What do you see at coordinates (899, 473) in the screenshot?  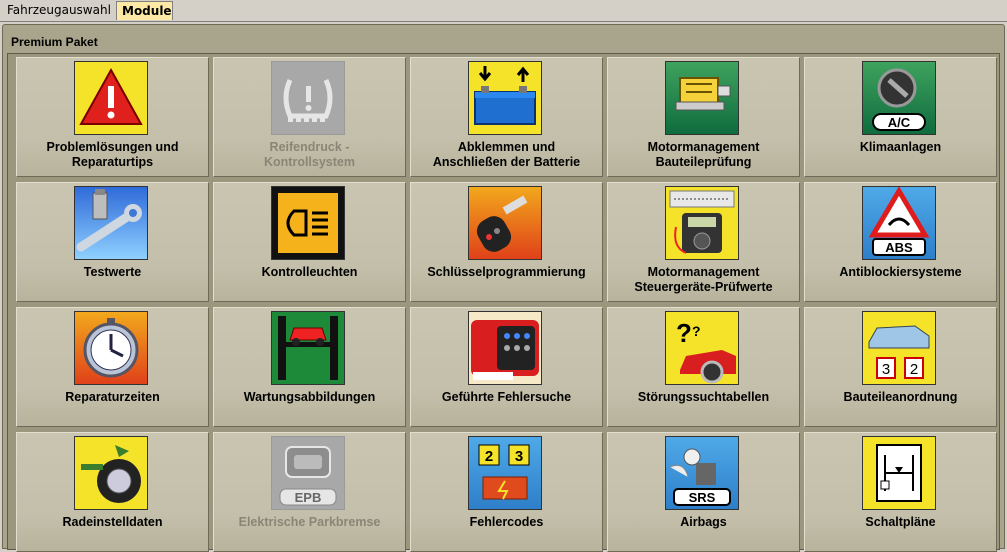 I see `wiring-diagram-icon` at bounding box center [899, 473].